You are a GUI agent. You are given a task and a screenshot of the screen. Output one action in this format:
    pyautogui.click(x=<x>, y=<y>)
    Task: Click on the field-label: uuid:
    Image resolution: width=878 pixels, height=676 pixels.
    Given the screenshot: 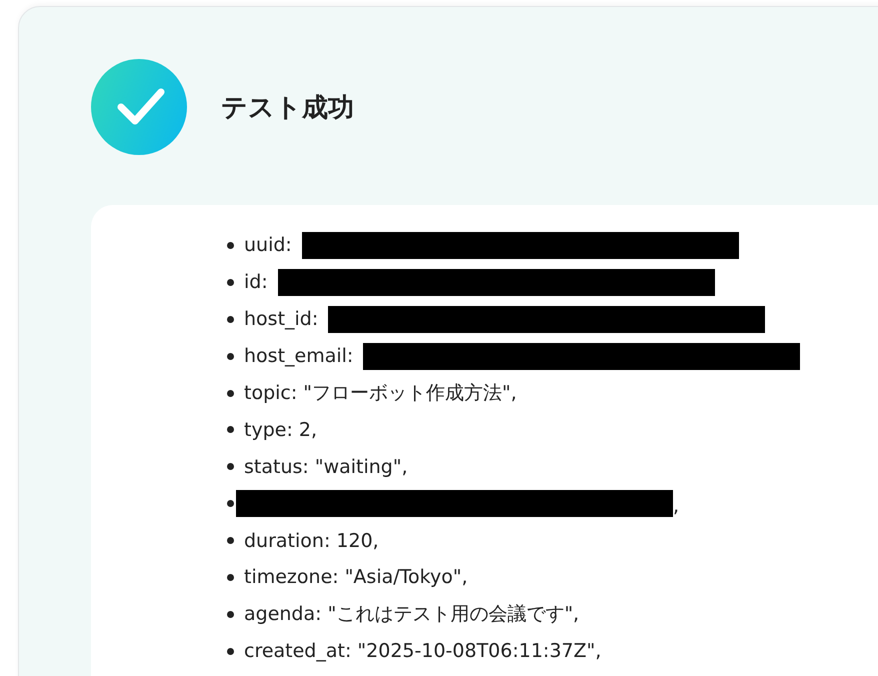 What is the action you would take?
    pyautogui.click(x=268, y=245)
    